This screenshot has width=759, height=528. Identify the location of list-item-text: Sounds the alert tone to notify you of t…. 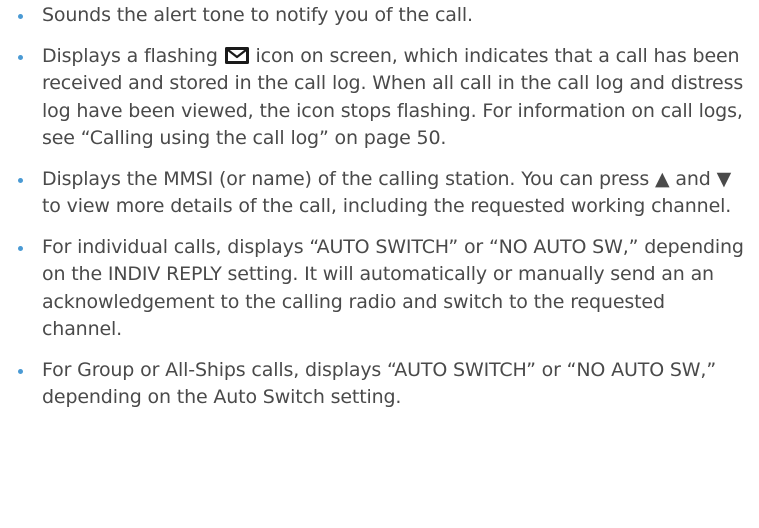
(257, 15).